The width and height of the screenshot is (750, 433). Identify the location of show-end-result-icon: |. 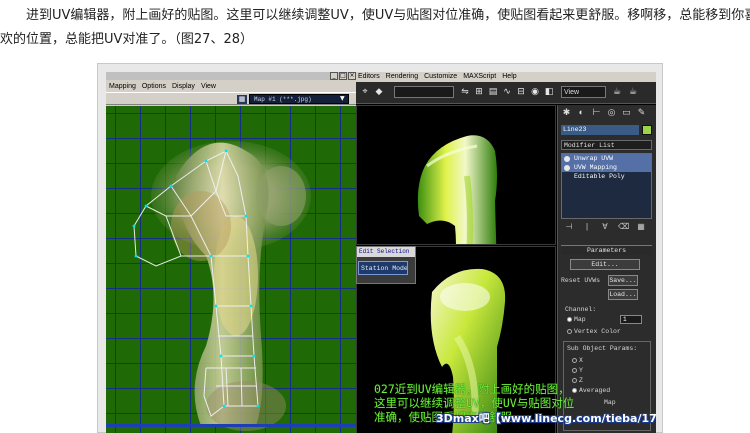
(587, 228).